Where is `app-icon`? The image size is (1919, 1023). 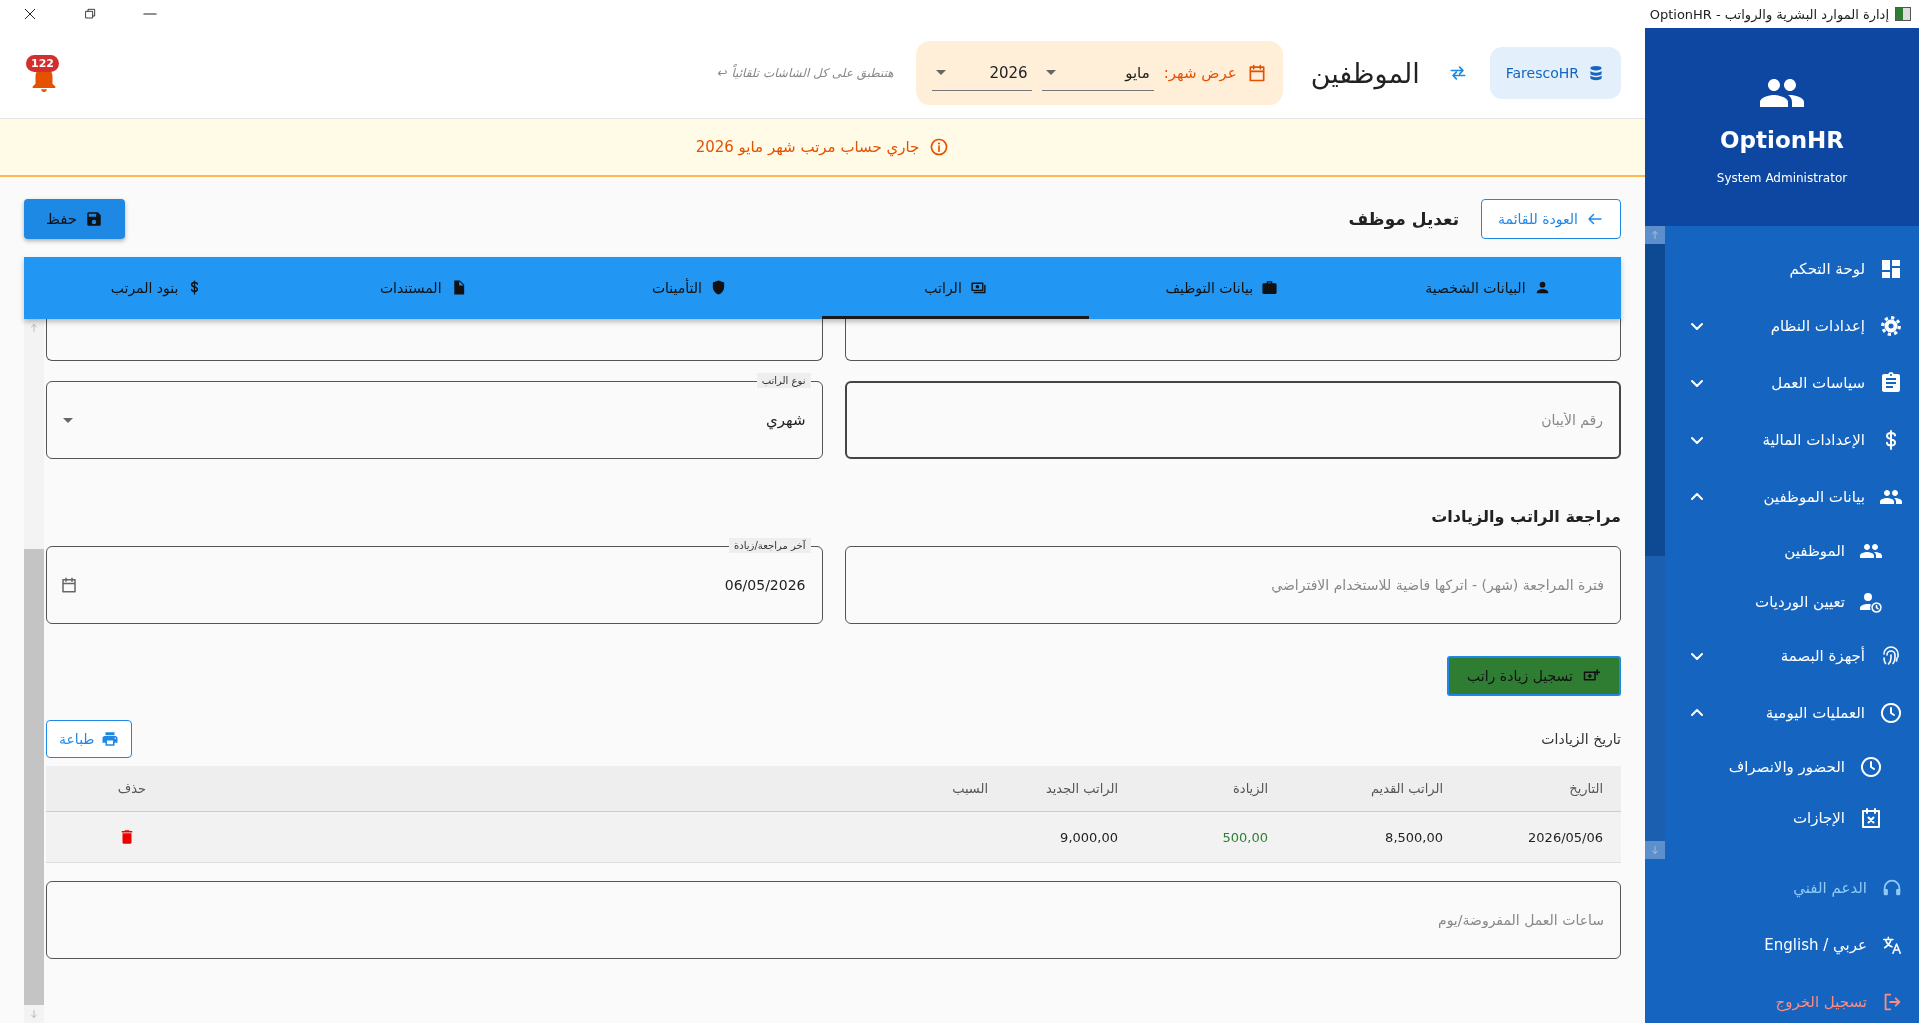
app-icon is located at coordinates (1903, 14).